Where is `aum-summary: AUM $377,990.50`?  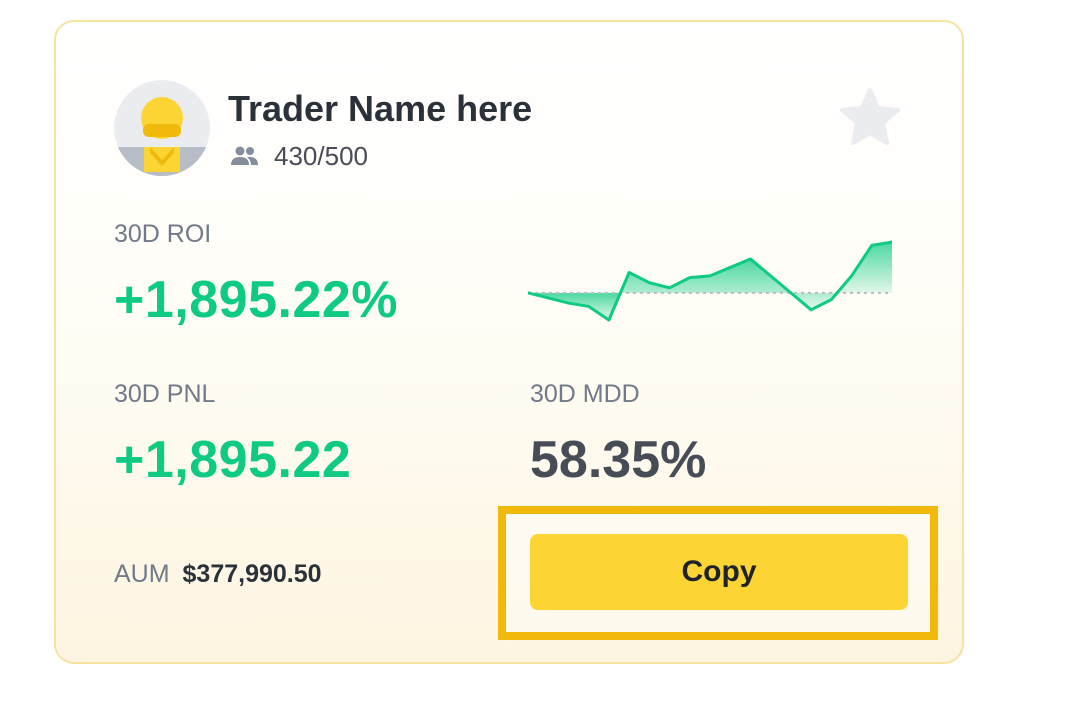 aum-summary: AUM $377,990.50 is located at coordinates (218, 574).